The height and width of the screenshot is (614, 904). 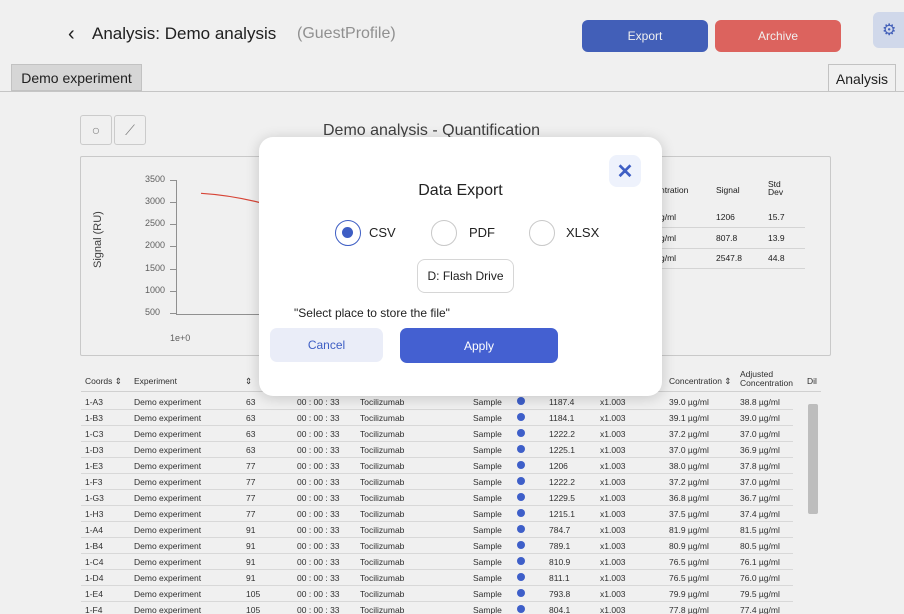 What do you see at coordinates (326, 345) in the screenshot?
I see `cancel-button: Cancel` at bounding box center [326, 345].